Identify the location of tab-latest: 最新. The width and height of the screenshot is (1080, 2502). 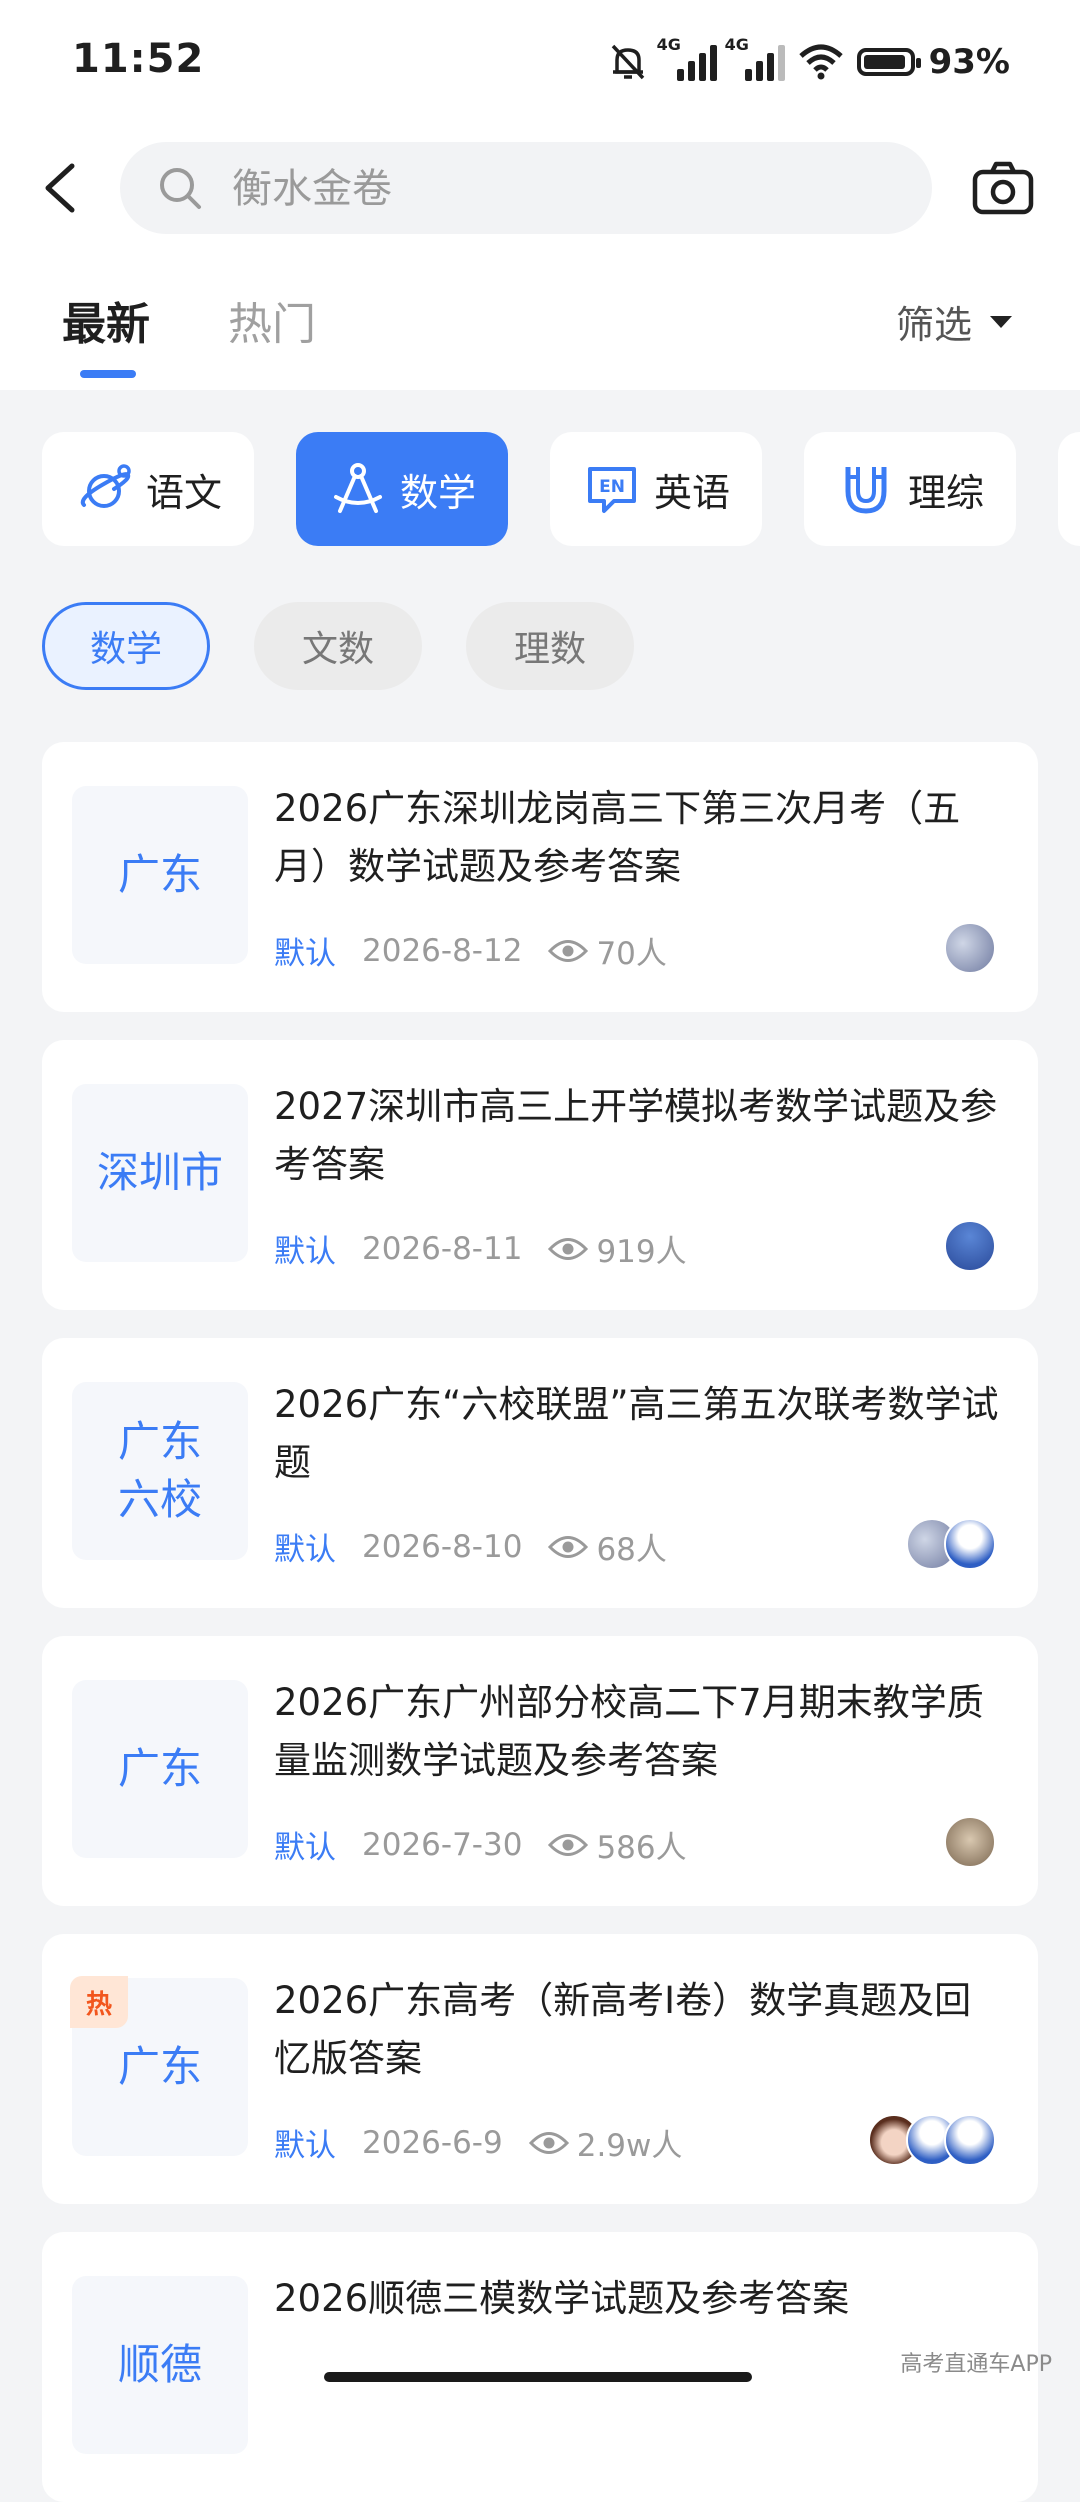
(106, 320).